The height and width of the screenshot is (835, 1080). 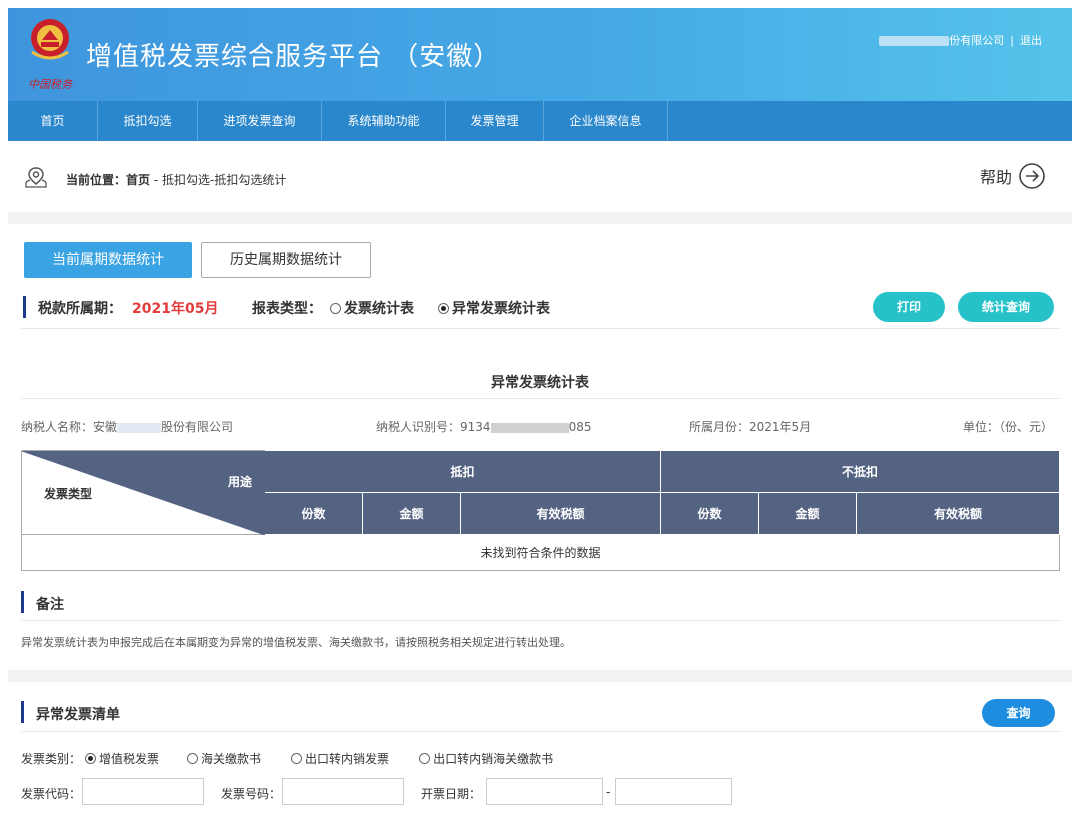 I want to click on location-icon, so click(x=36, y=177).